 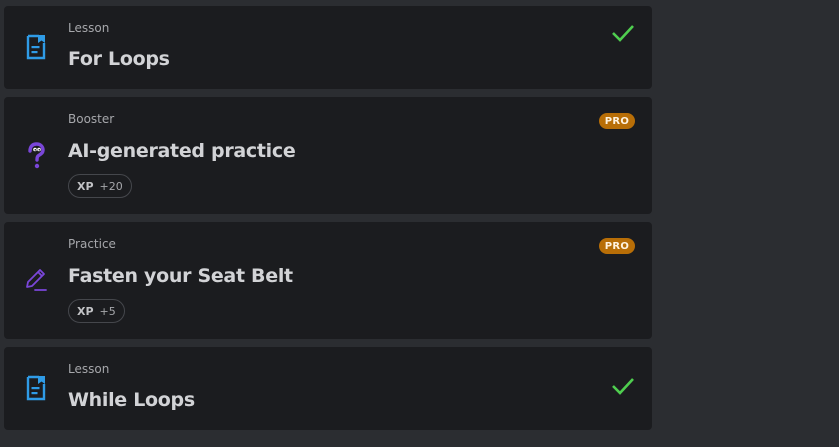 I want to click on xp-badge: XP +5, so click(x=96, y=311).